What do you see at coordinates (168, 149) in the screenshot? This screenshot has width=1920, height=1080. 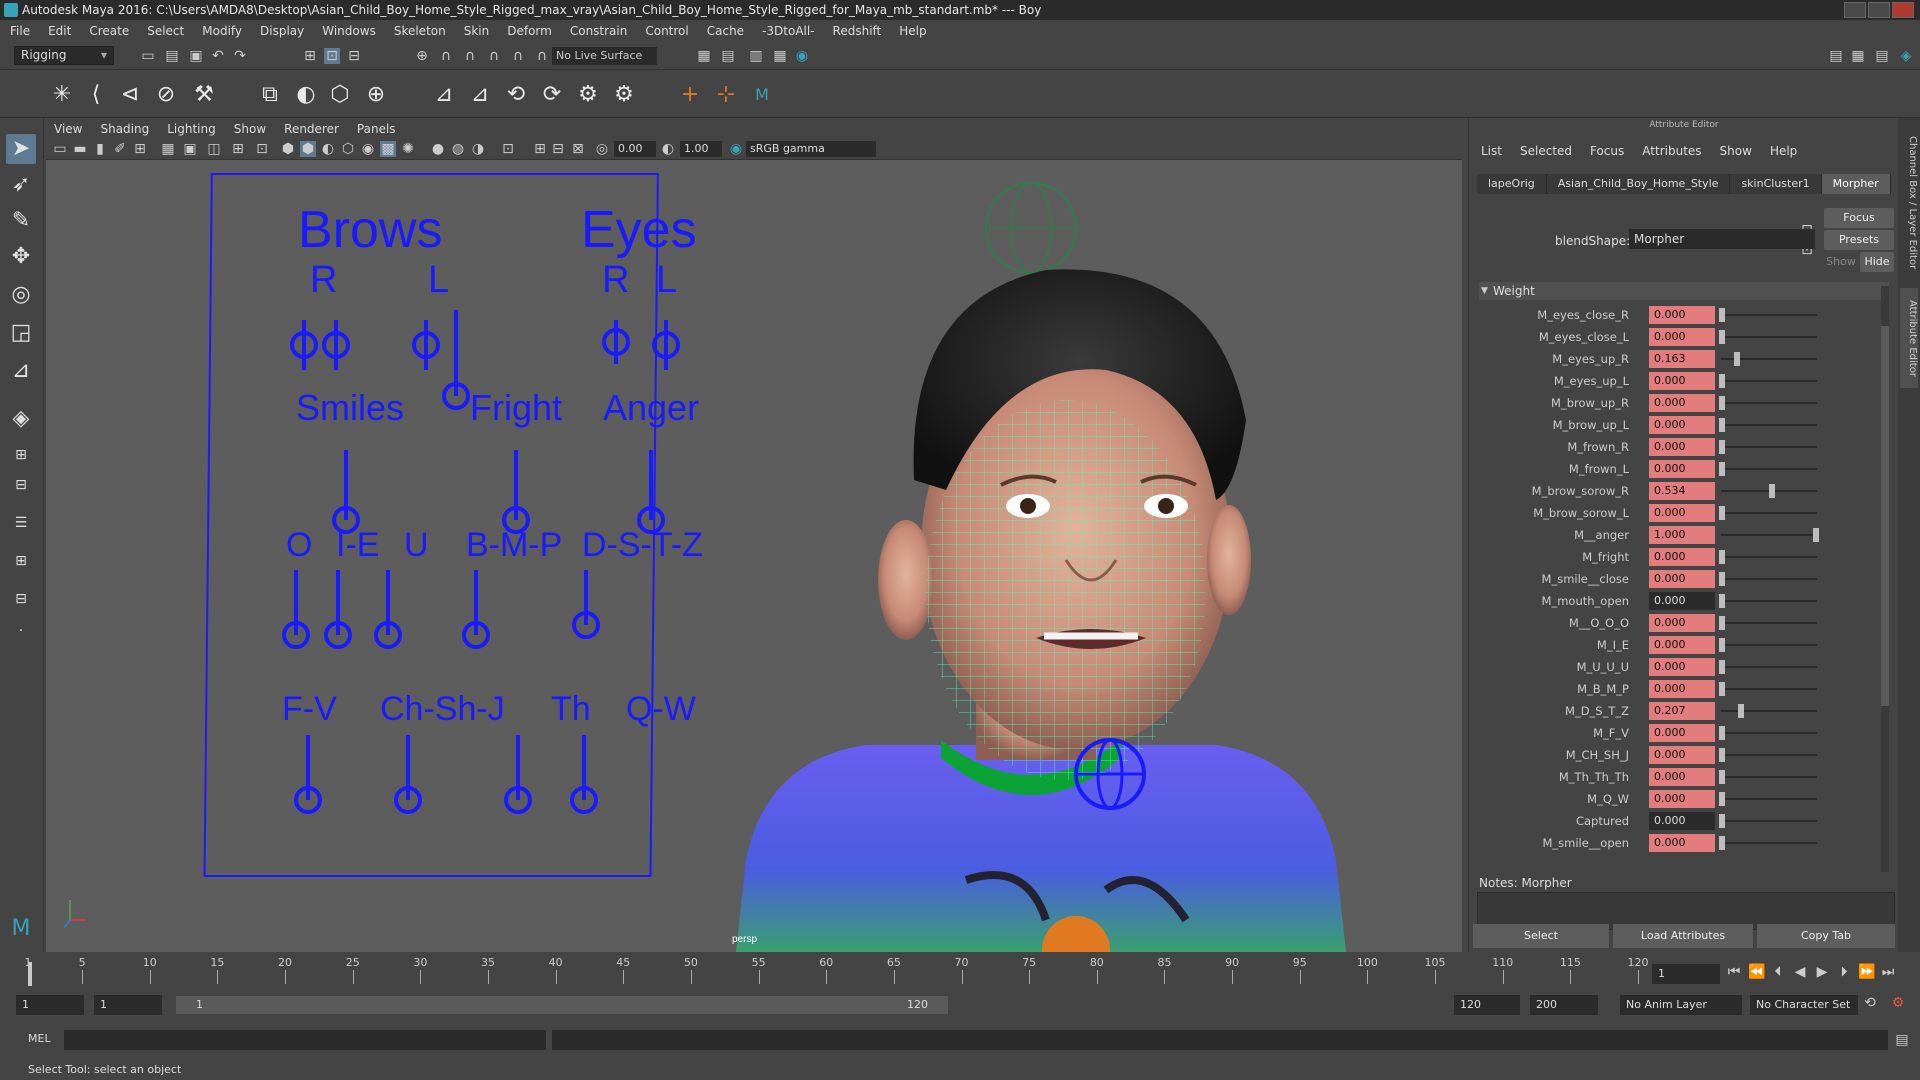 I see `film-gate-icon: ▦` at bounding box center [168, 149].